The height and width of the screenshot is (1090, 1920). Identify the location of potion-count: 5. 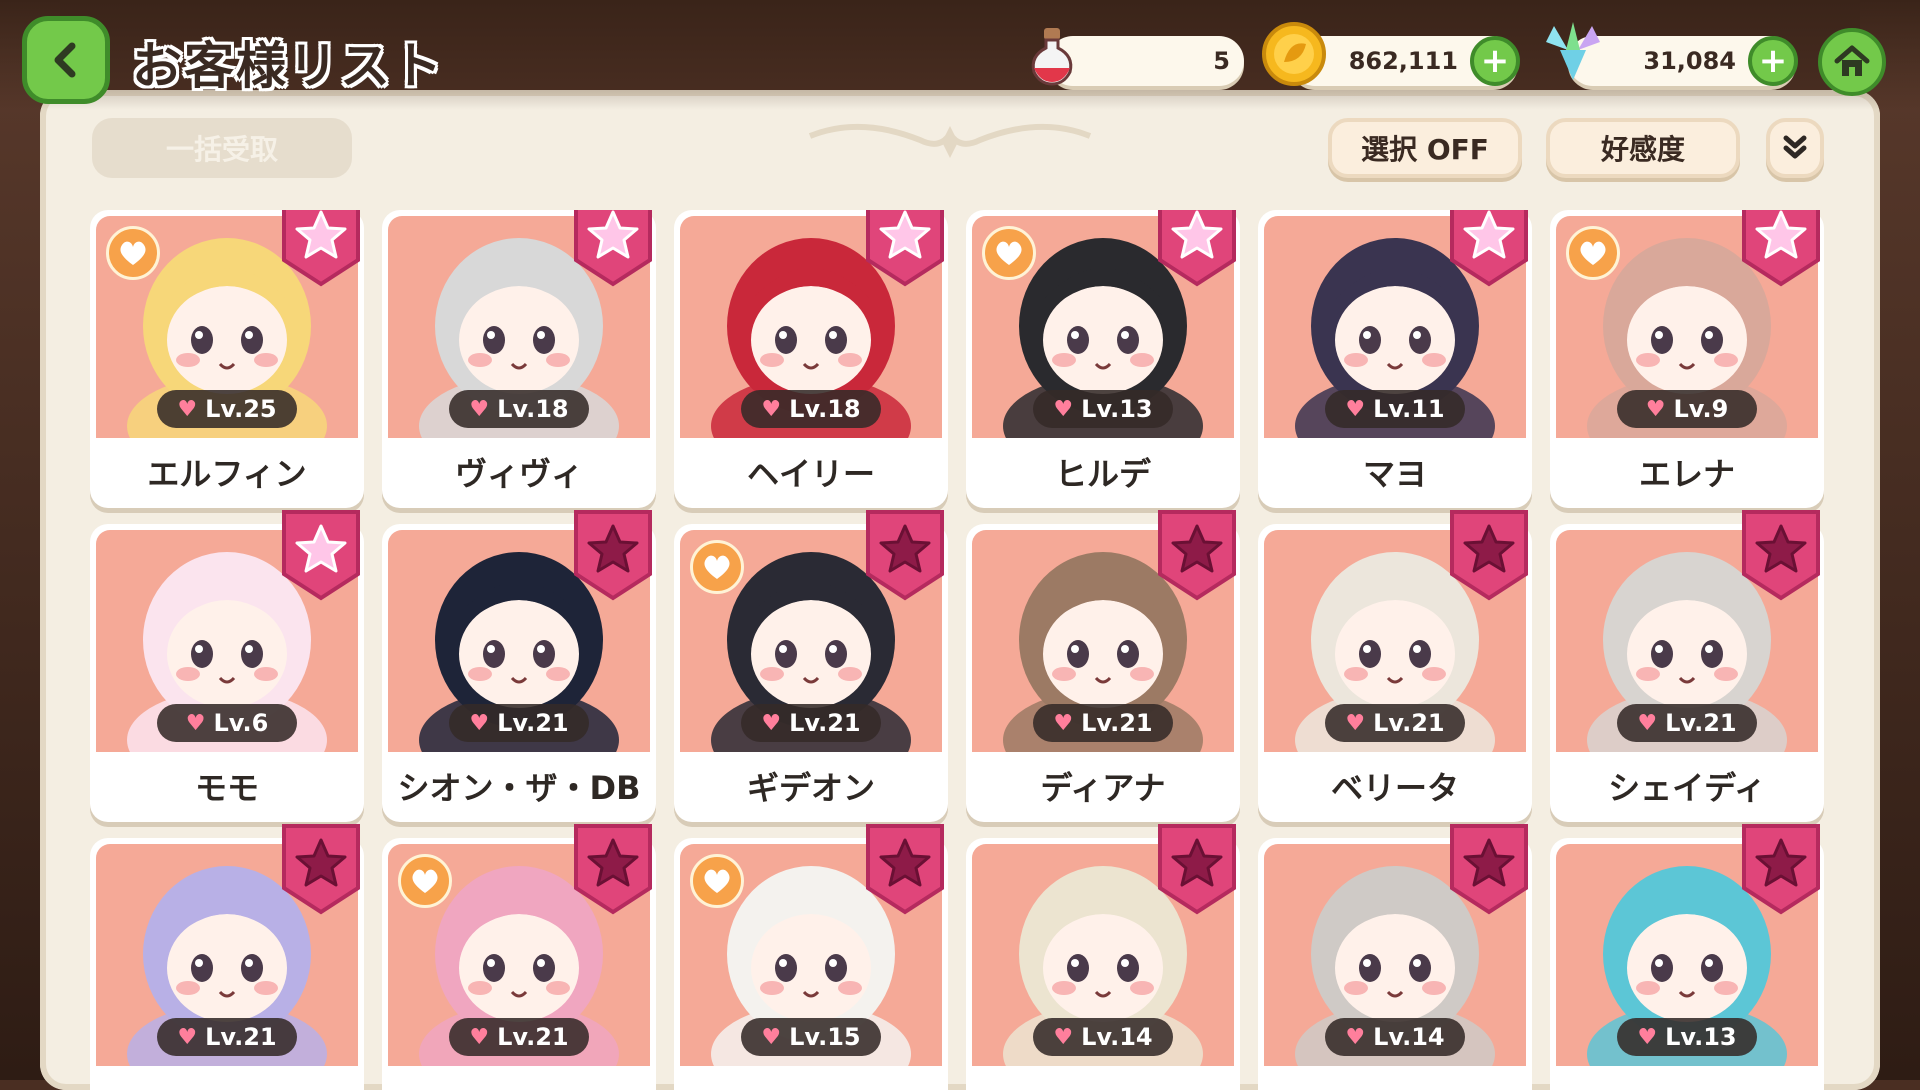
(1221, 61).